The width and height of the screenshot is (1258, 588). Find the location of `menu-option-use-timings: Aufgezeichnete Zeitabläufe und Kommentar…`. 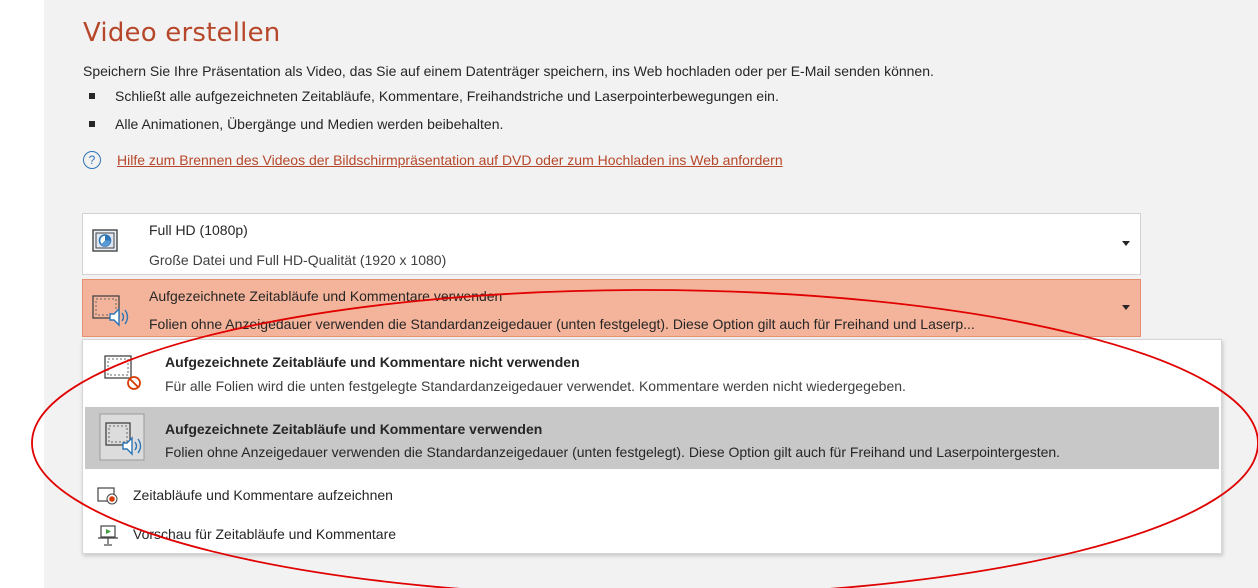

menu-option-use-timings: Aufgezeichnete Zeitabläufe und Kommentar… is located at coordinates (652, 438).